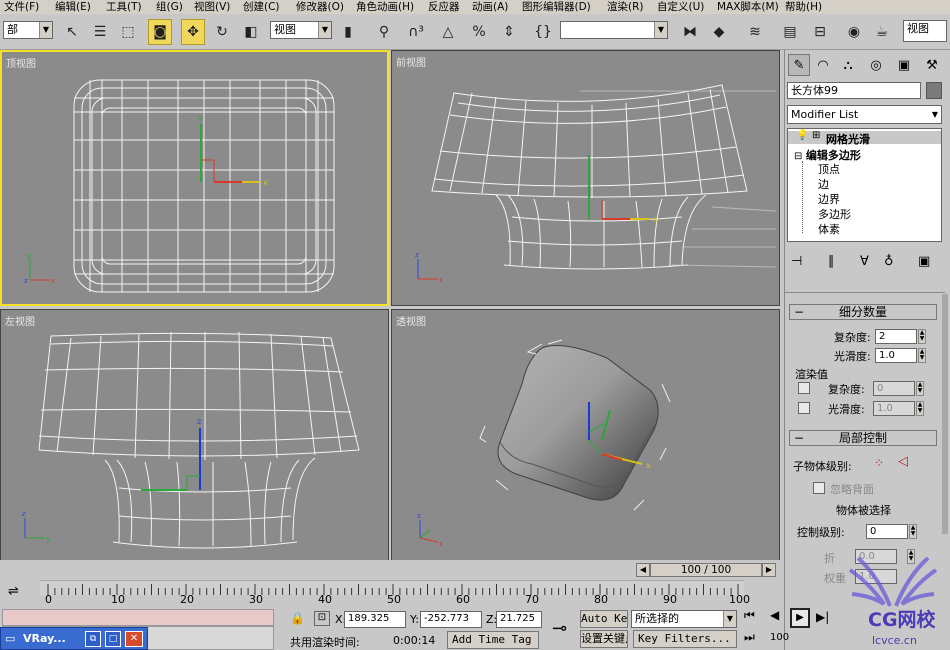 The width and height of the screenshot is (950, 650). Describe the element at coordinates (823, 184) in the screenshot. I see `stack-sub-edge: 边` at that location.